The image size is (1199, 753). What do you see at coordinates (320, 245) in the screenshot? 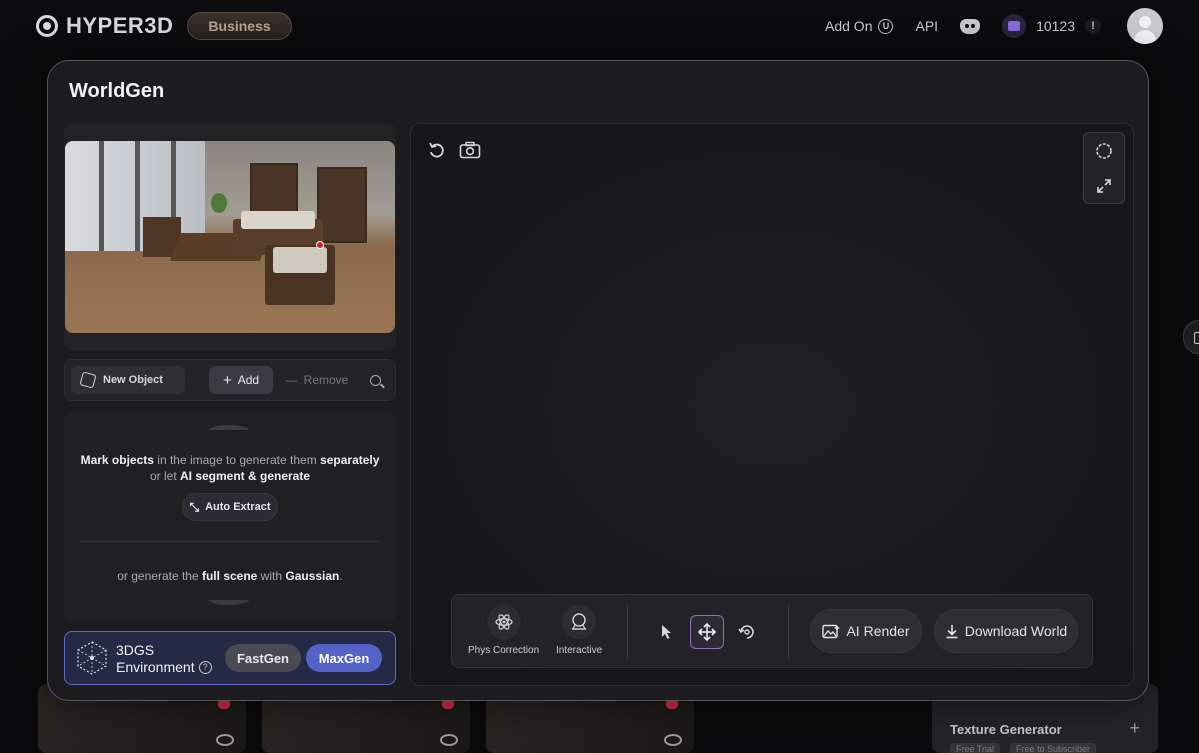
I see `object-marker` at bounding box center [320, 245].